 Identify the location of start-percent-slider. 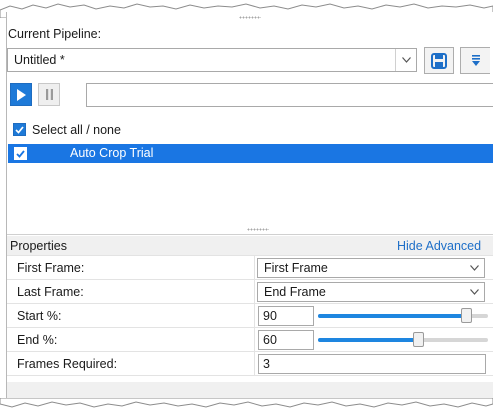
(403, 316).